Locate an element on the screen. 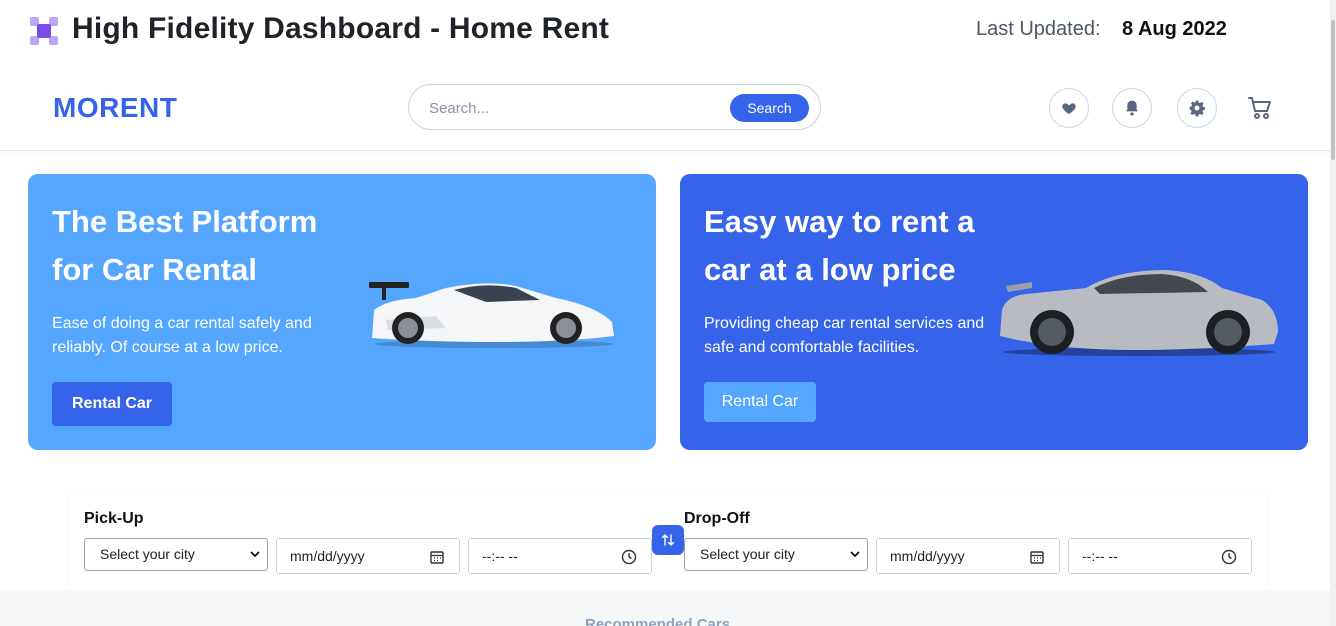  navbar: MORENT Search is located at coordinates (668, 107).